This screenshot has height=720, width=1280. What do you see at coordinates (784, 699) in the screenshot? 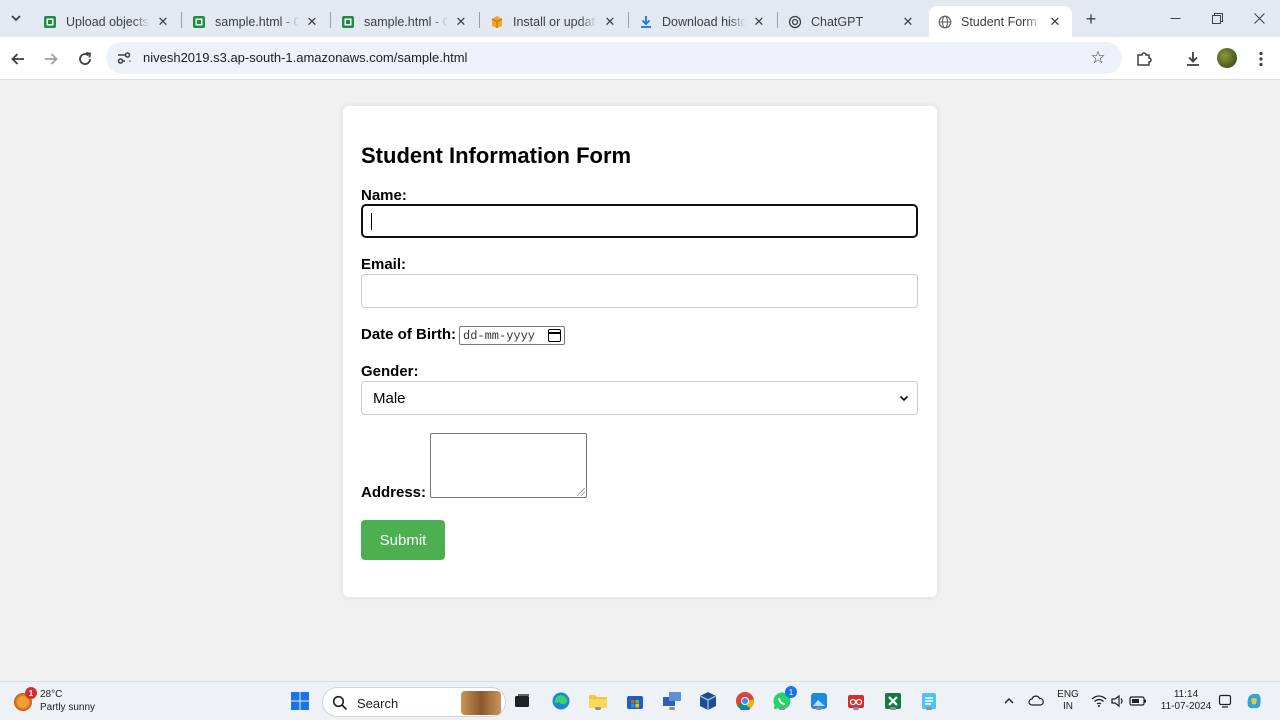
I see `taskbar-app-whatsapp: 1` at bounding box center [784, 699].